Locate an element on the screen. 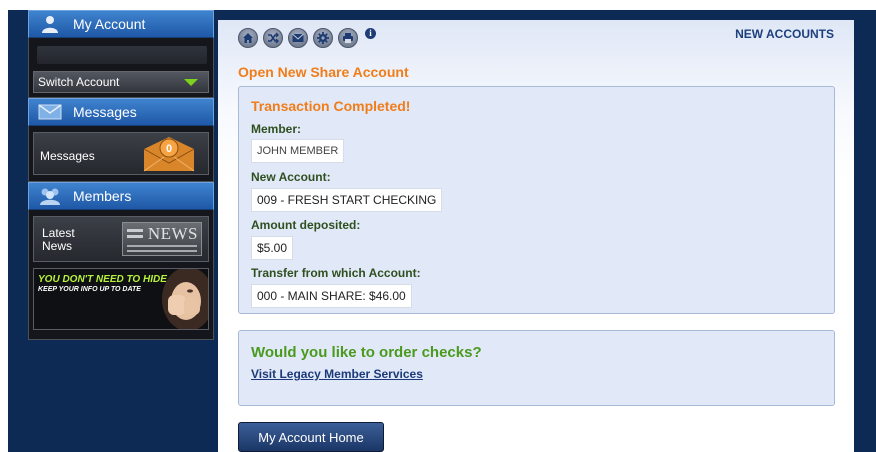 This screenshot has width=876, height=452. envelope-icon is located at coordinates (50, 112).